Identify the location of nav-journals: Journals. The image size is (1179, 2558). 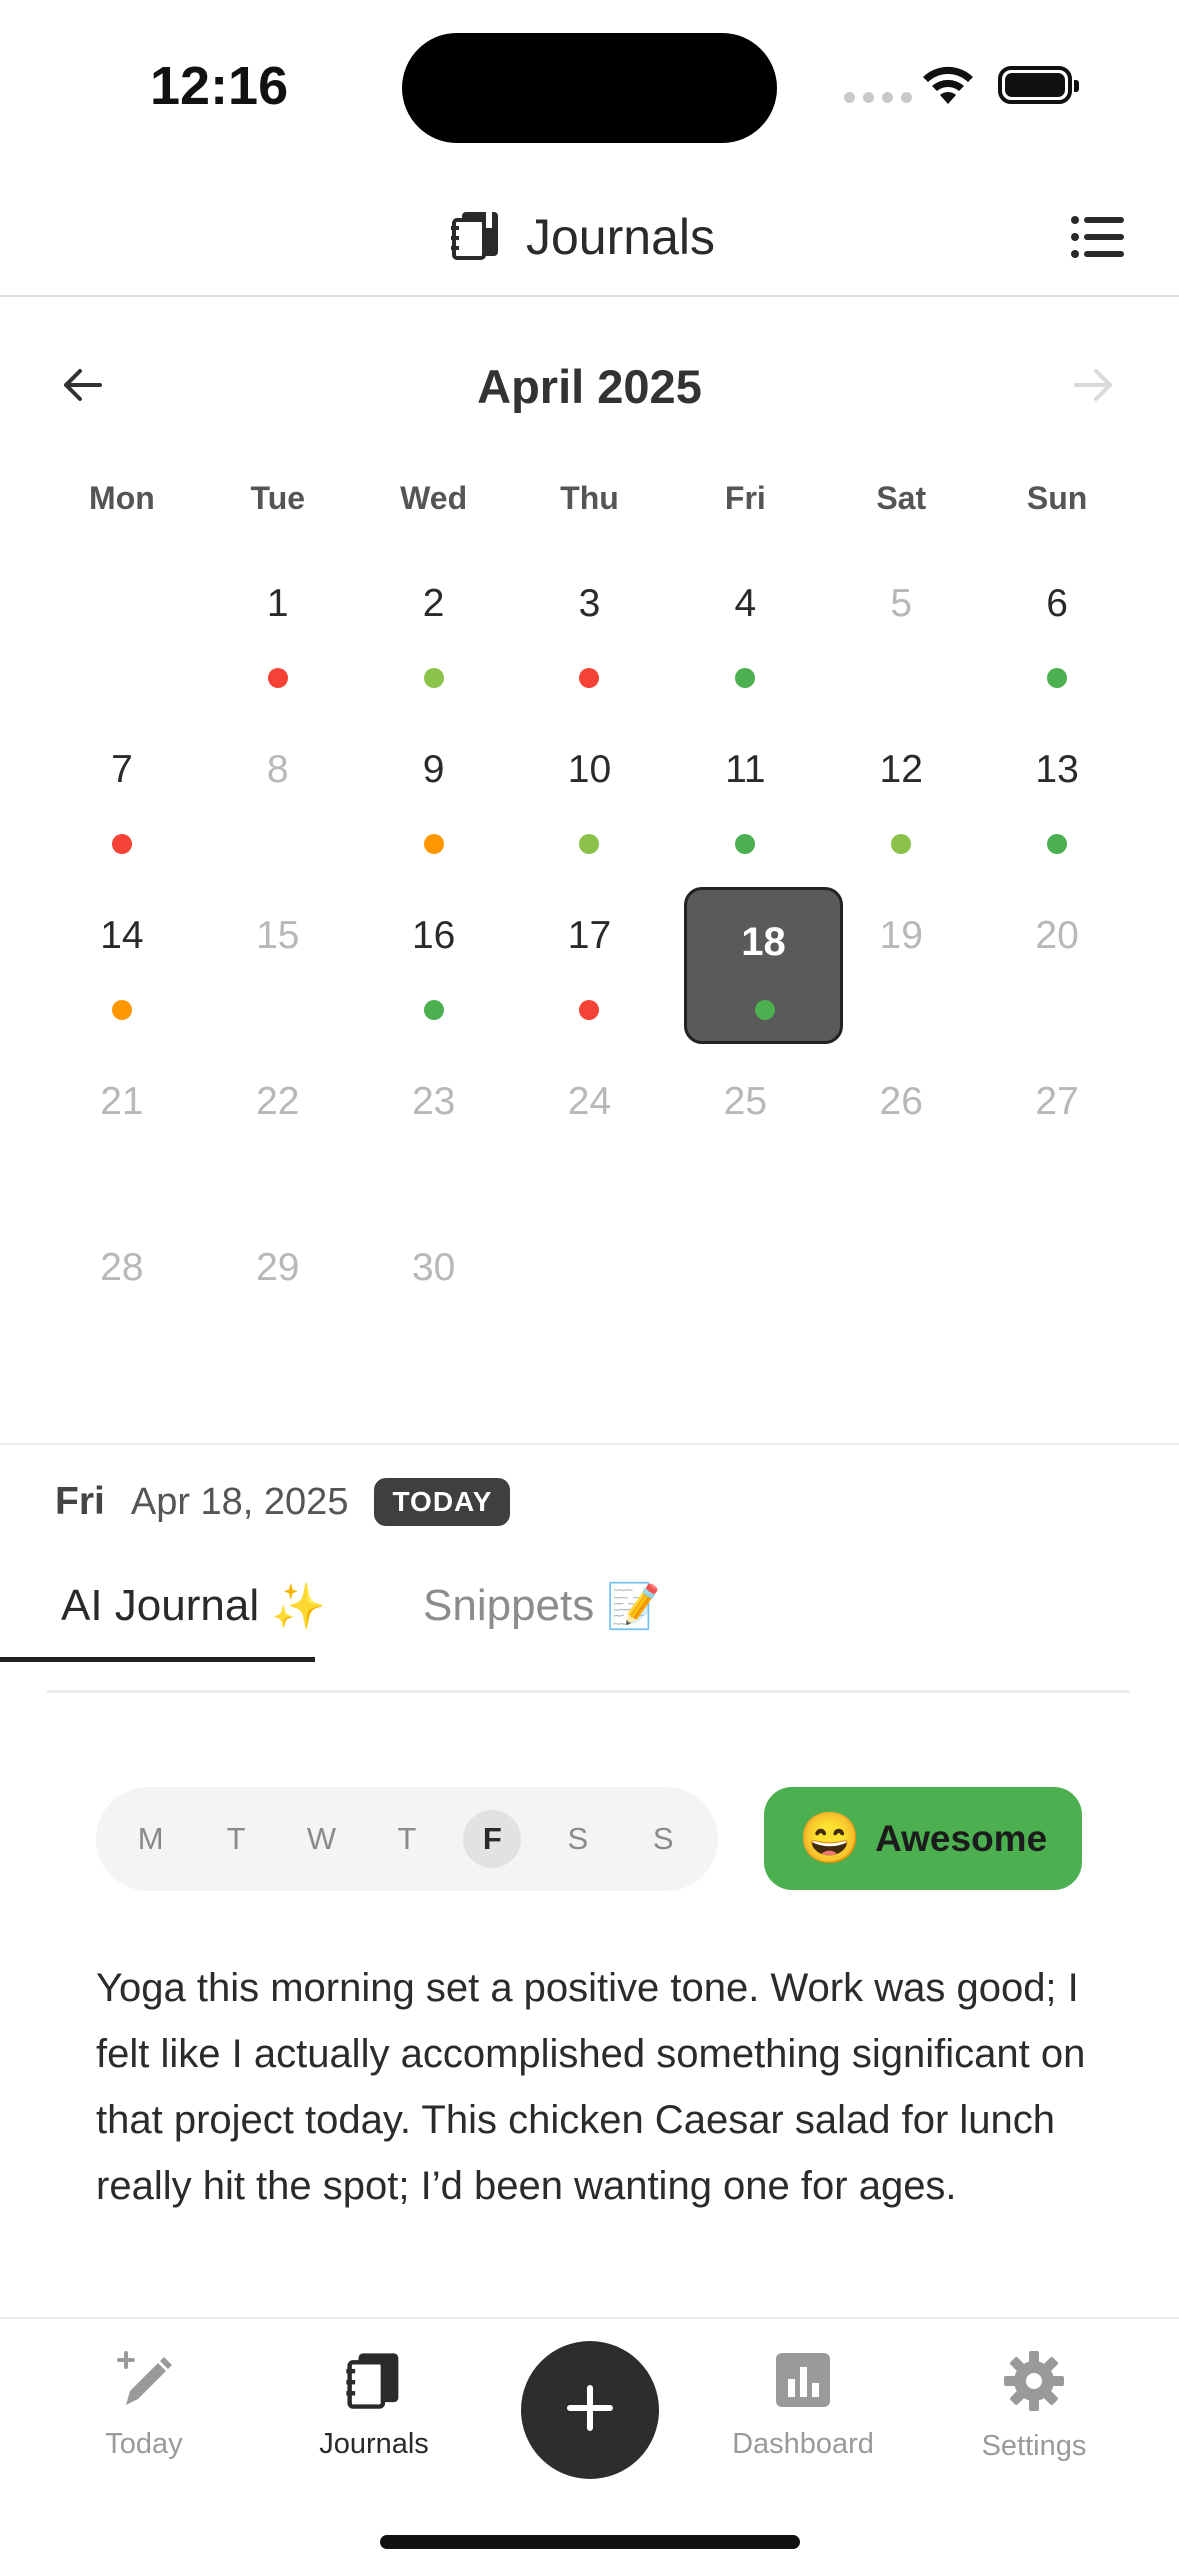
(374, 2405).